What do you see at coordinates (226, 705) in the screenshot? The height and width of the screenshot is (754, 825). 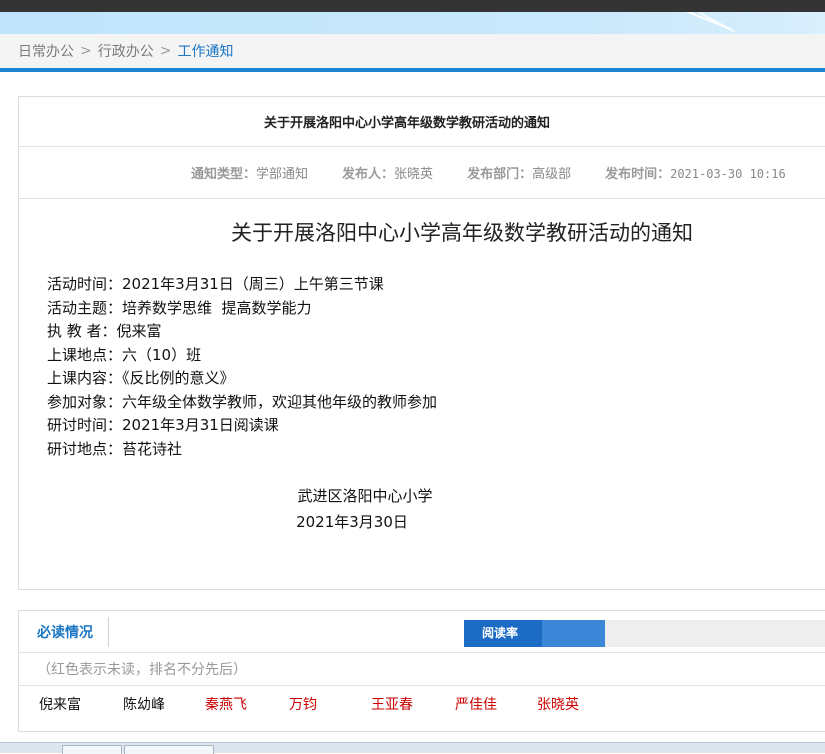 I see `reader-name: 秦燕飞` at bounding box center [226, 705].